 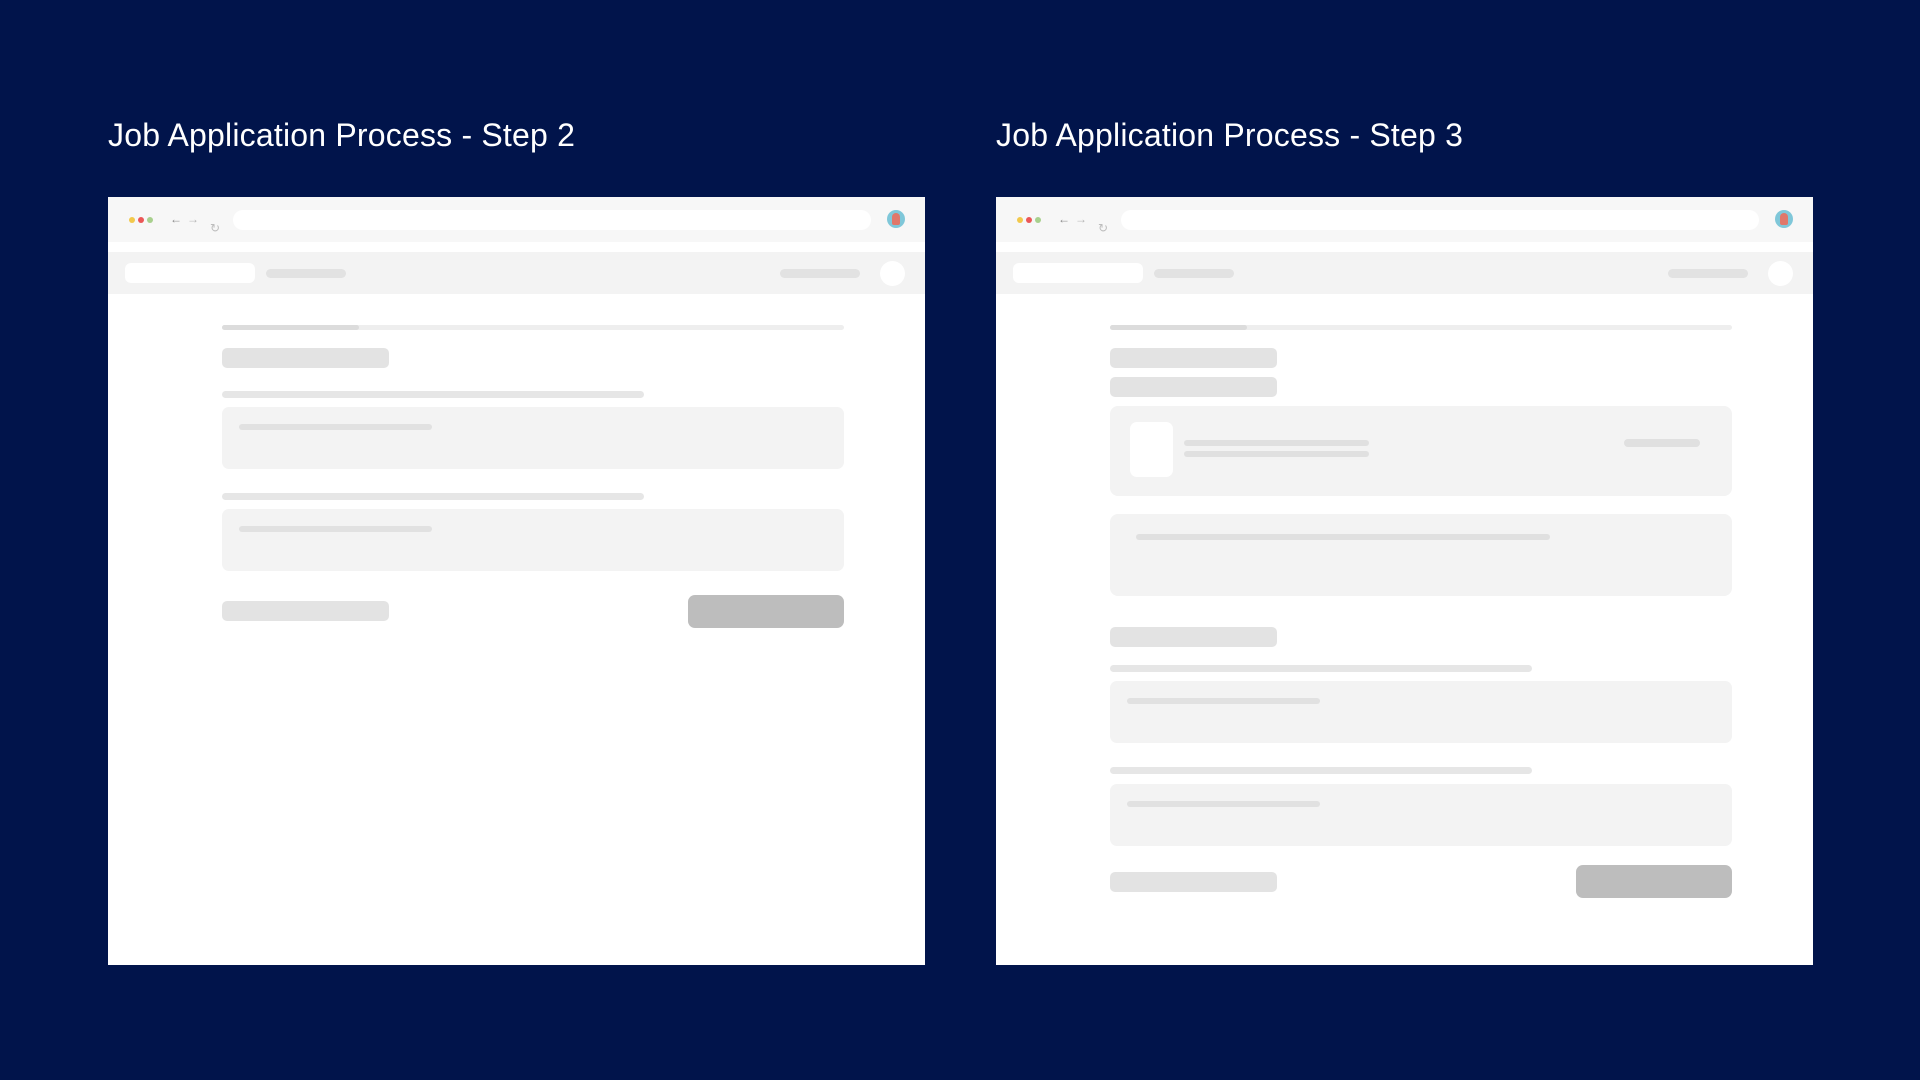 I want to click on file-name-placeholder, so click(x=1276, y=443).